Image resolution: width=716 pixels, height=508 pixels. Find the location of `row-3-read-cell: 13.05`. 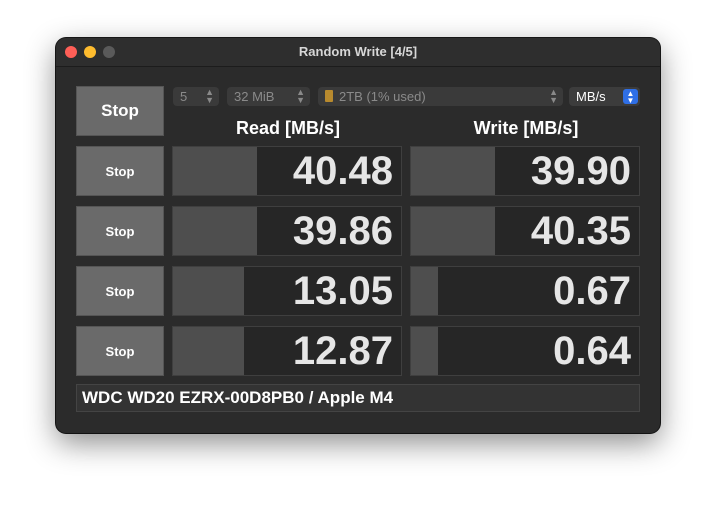

row-3-read-cell: 13.05 is located at coordinates (287, 291).